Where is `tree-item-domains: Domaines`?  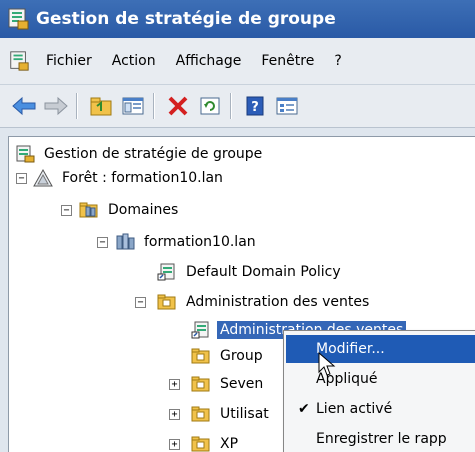
tree-item-domains: Domaines is located at coordinates (130, 210).